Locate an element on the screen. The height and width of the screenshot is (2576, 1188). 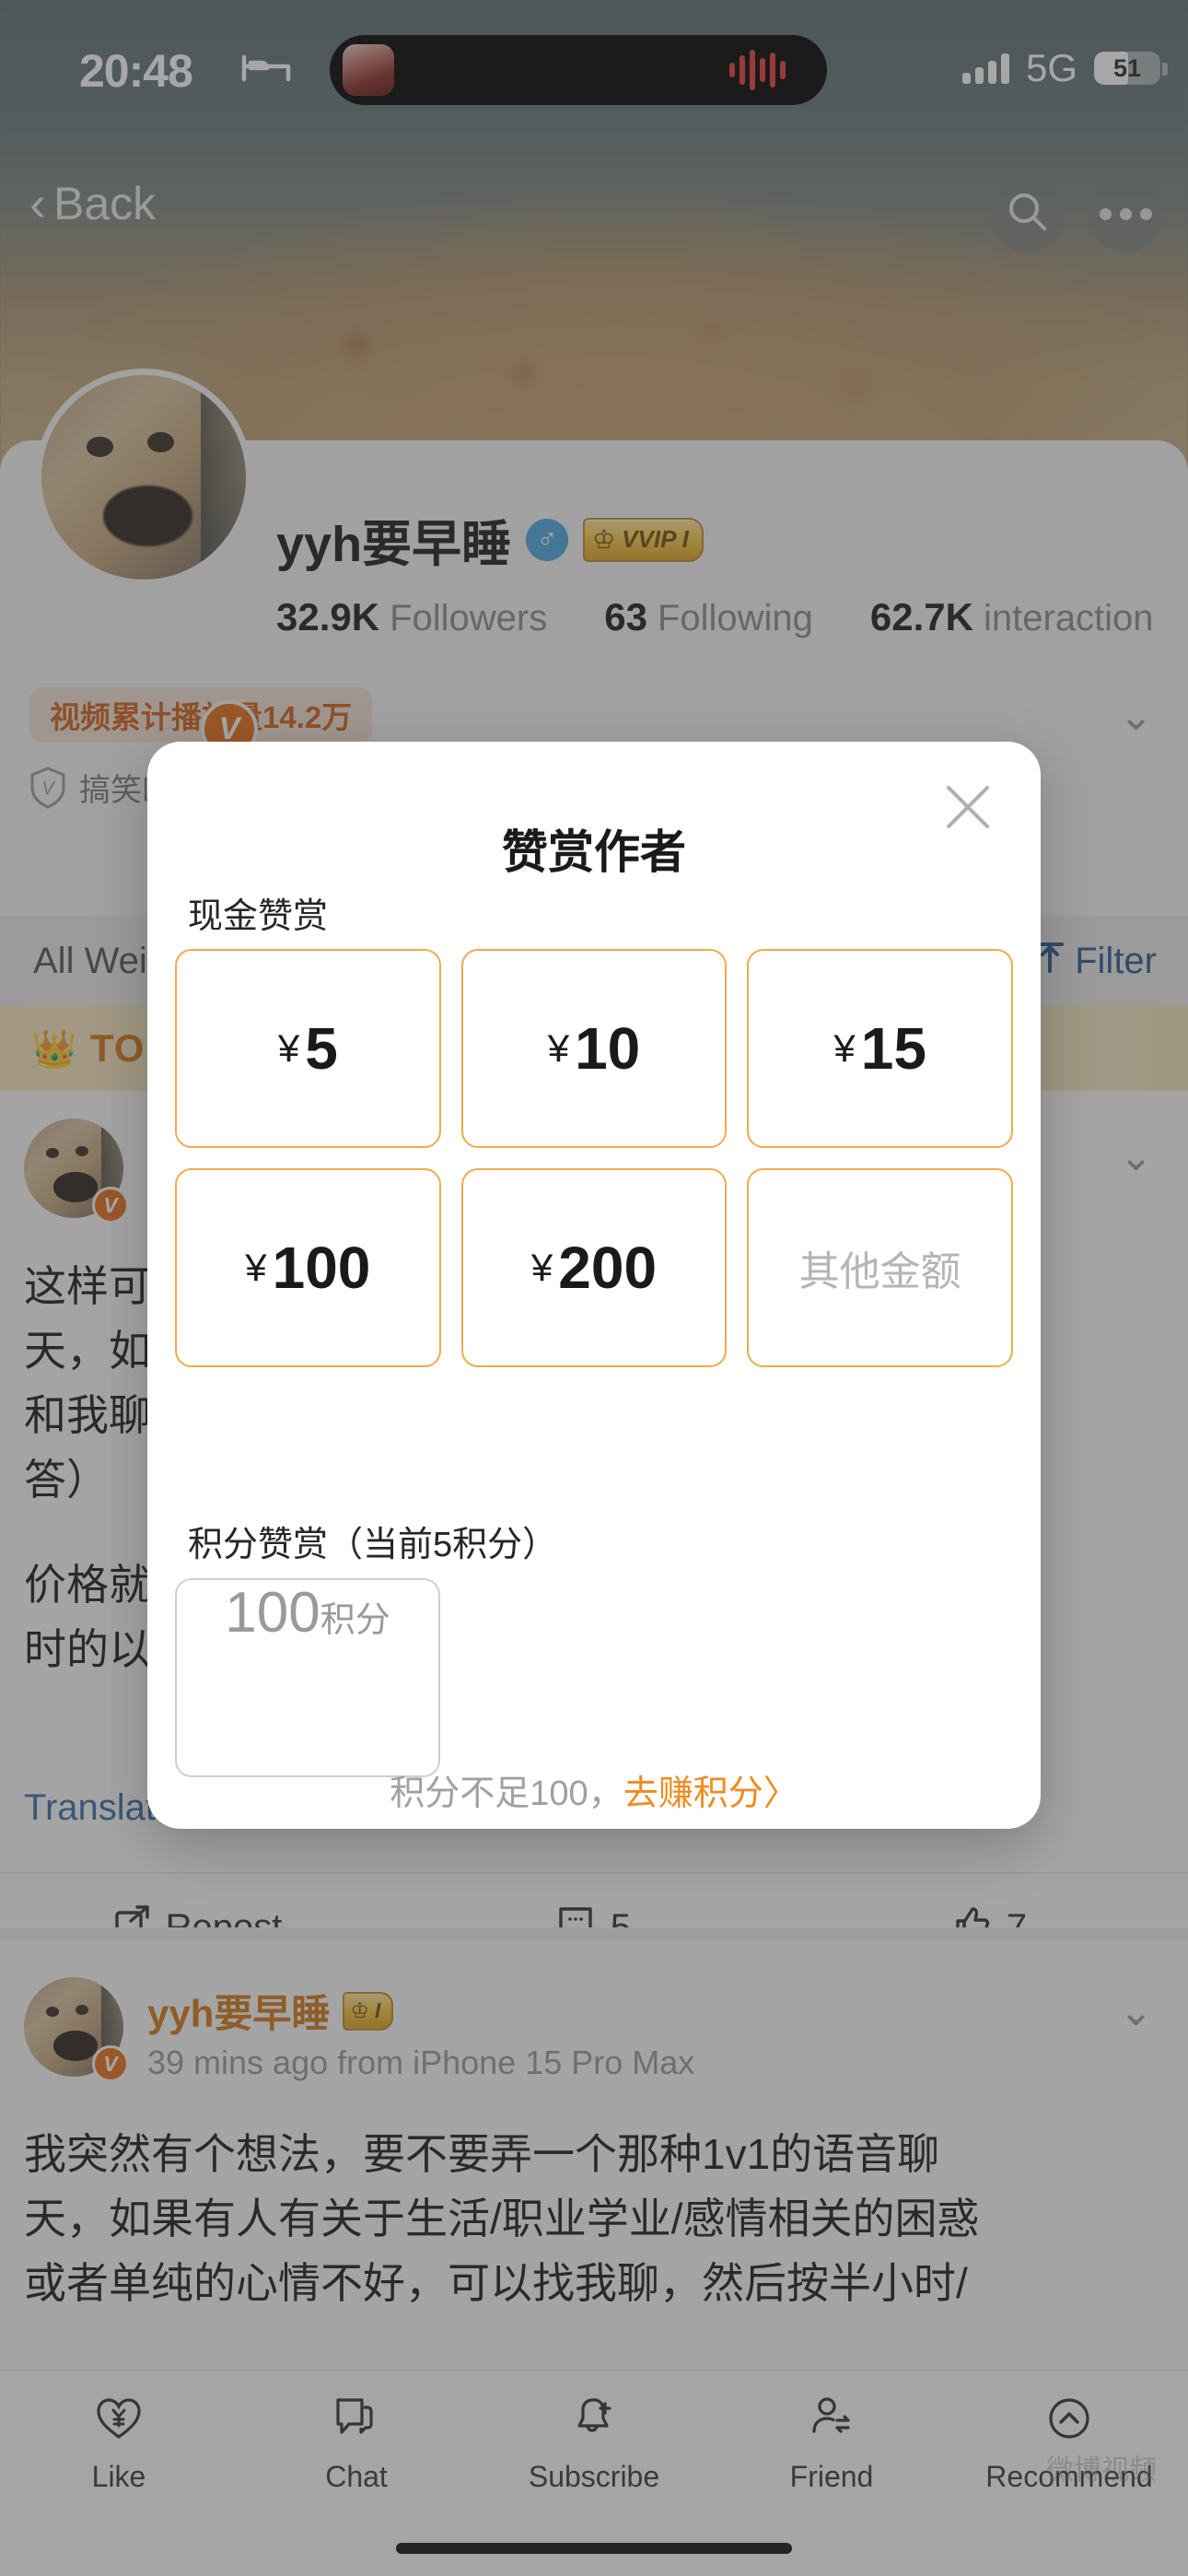
dynamic-island is located at coordinates (578, 70).